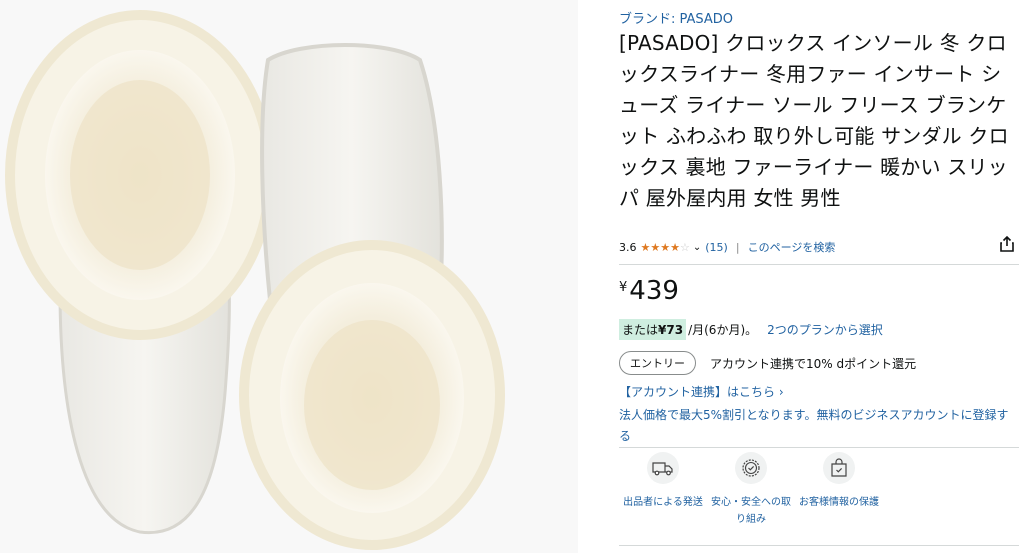  I want to click on entry-button: エントリー, so click(657, 363).